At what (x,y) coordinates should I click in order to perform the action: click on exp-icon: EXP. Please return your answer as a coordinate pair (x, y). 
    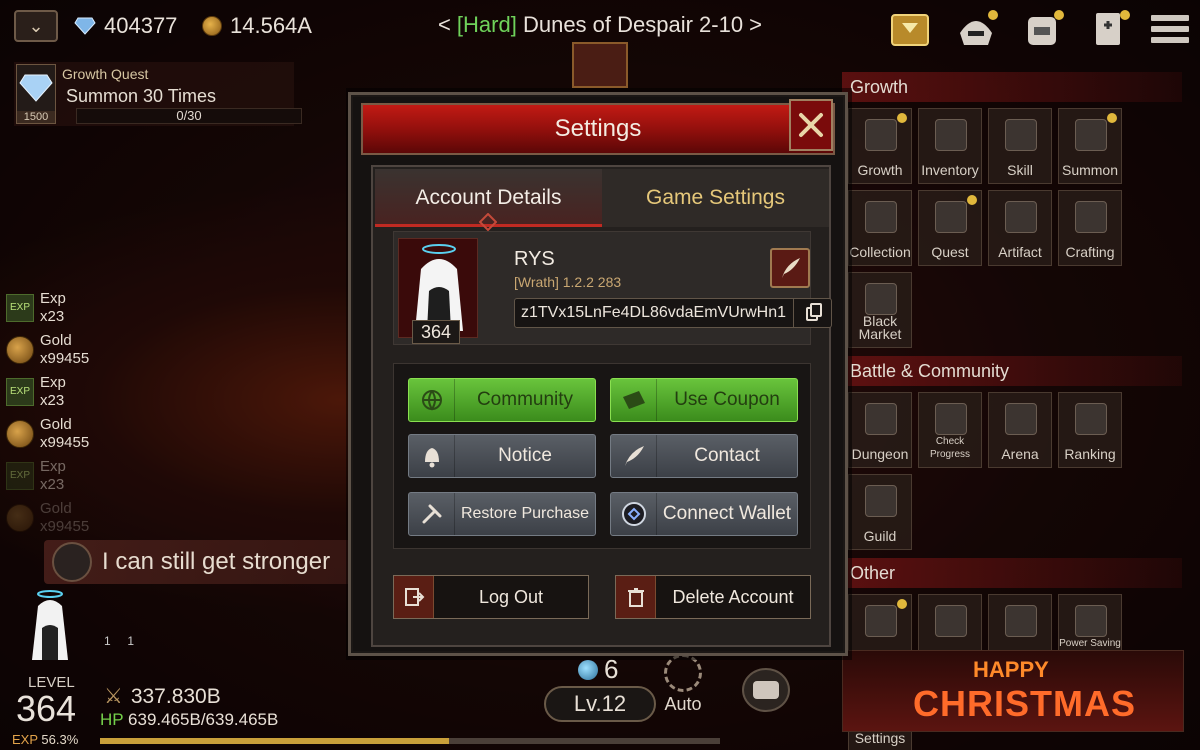
    Looking at the image, I should click on (20, 476).